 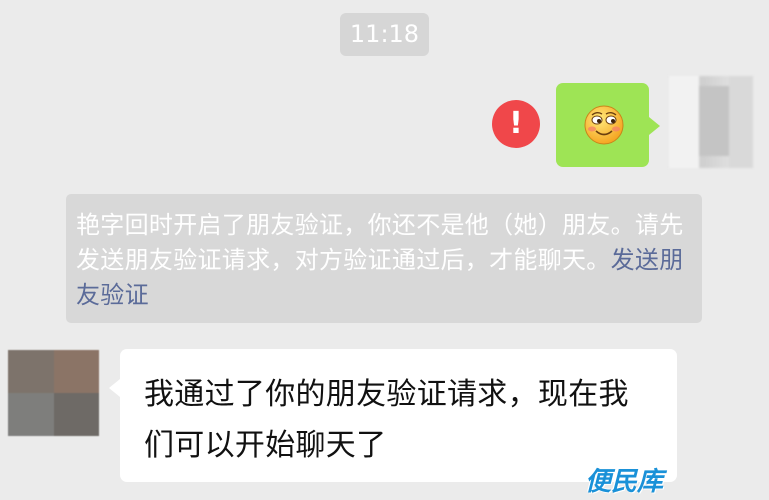 I want to click on smiling-face-icon, so click(x=604, y=125).